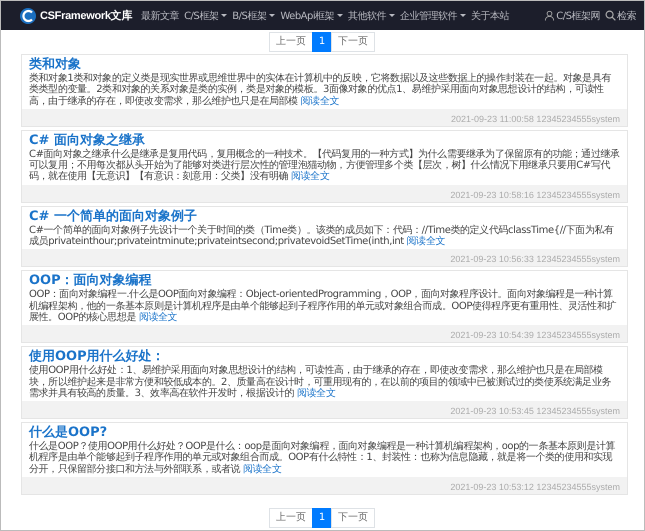  Describe the element at coordinates (535, 259) in the screenshot. I see `article-meta: 2021-09-23 10:56:33 12345234555system` at that location.